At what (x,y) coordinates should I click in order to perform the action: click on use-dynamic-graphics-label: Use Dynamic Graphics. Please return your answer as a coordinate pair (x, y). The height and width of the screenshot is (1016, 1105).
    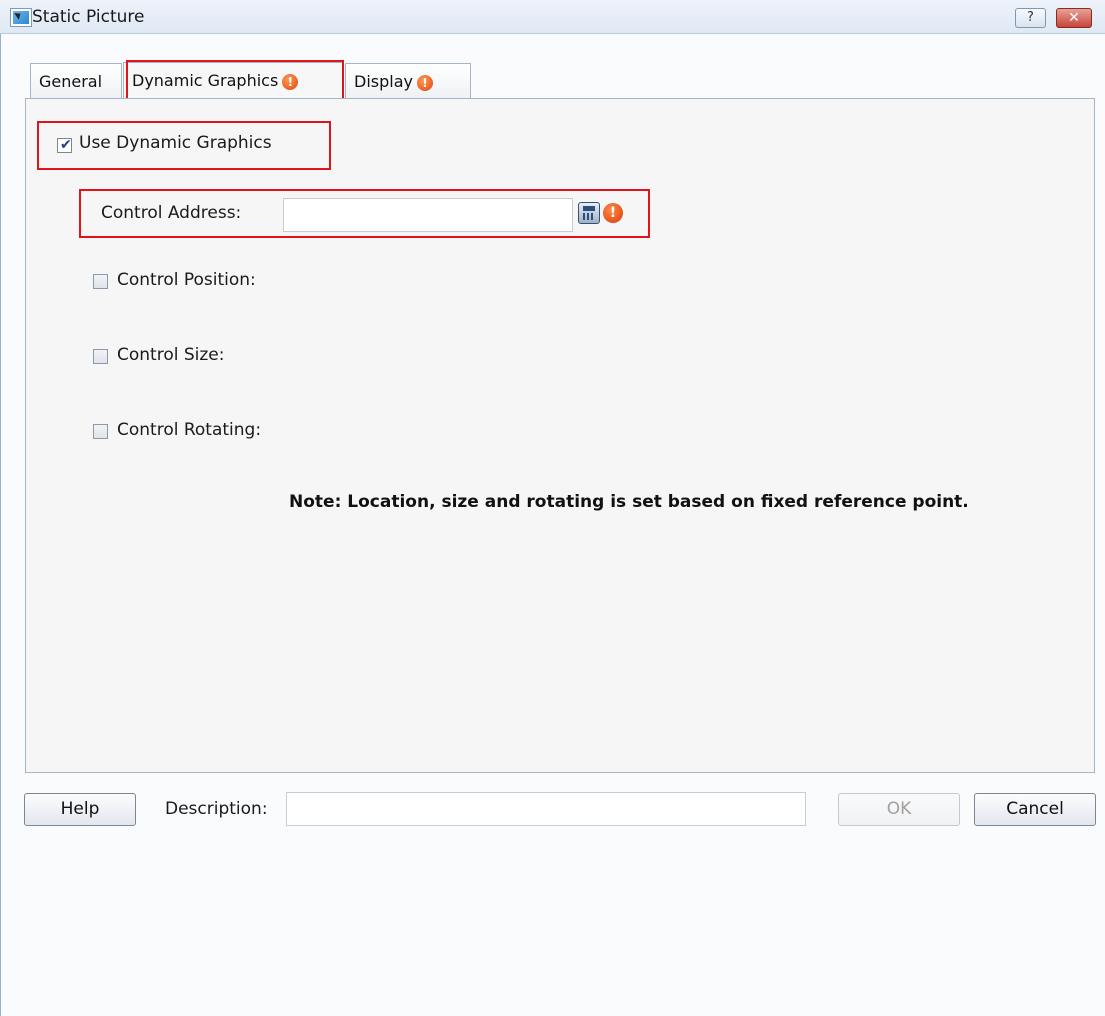
    Looking at the image, I should click on (175, 143).